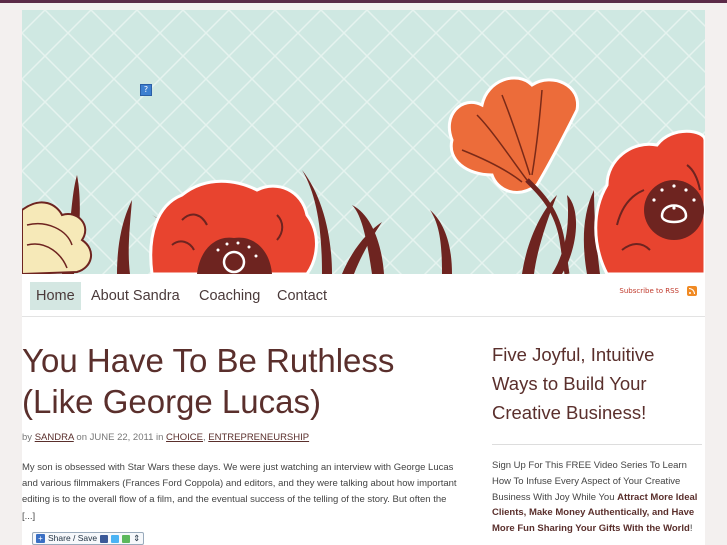  Describe the element at coordinates (258, 437) in the screenshot. I see `category-link-entrepreneurship: ENTREPRENEURSHIP` at that location.